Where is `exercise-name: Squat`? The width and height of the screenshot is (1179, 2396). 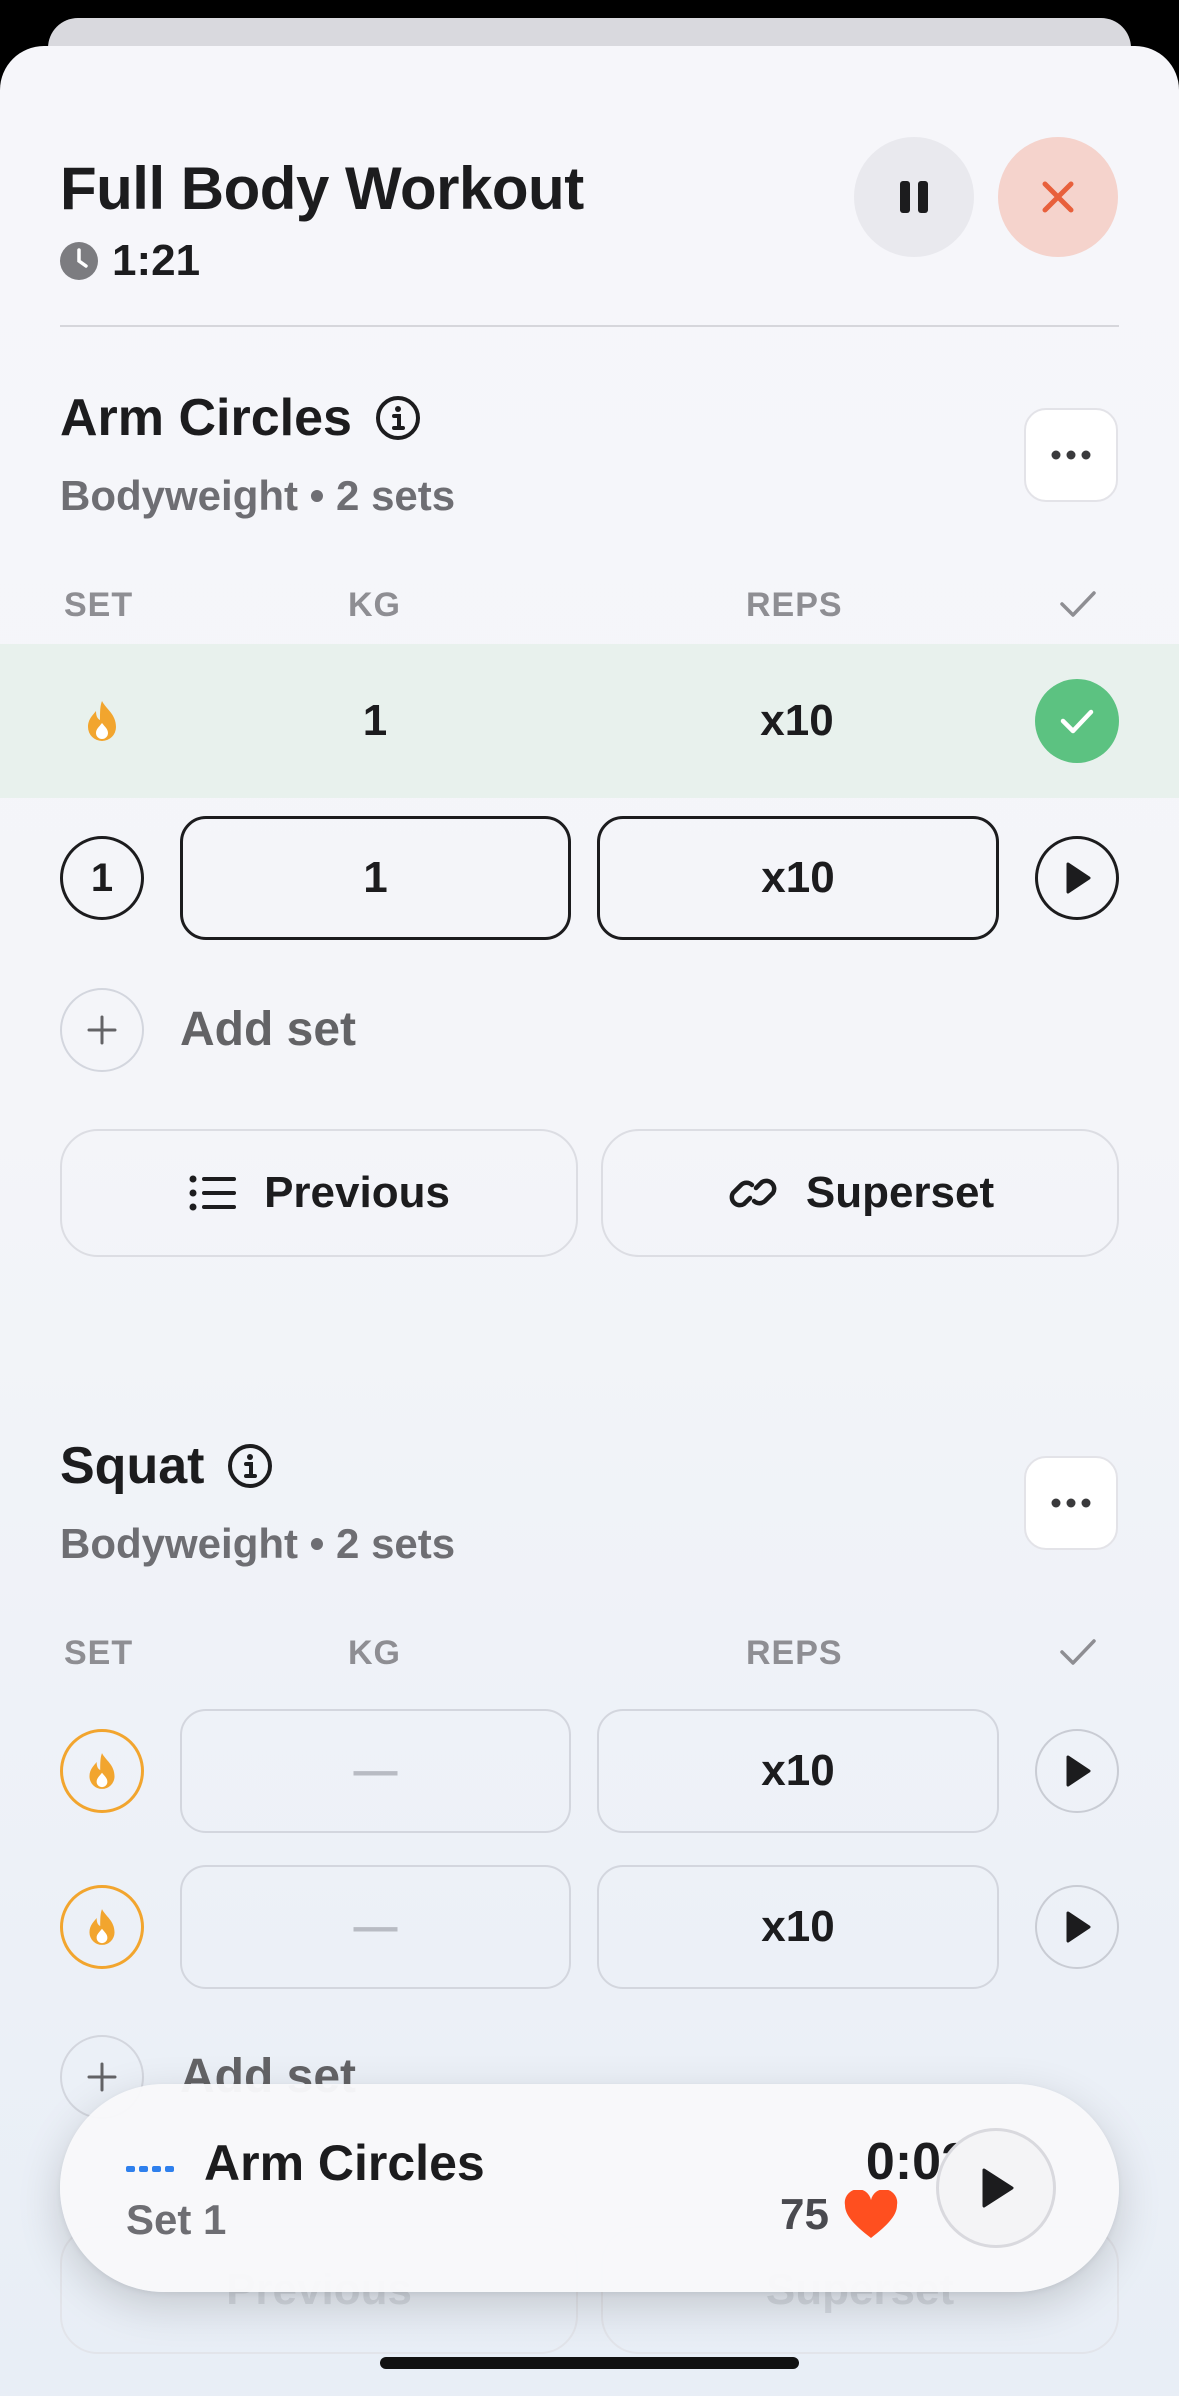 exercise-name: Squat is located at coordinates (132, 1466).